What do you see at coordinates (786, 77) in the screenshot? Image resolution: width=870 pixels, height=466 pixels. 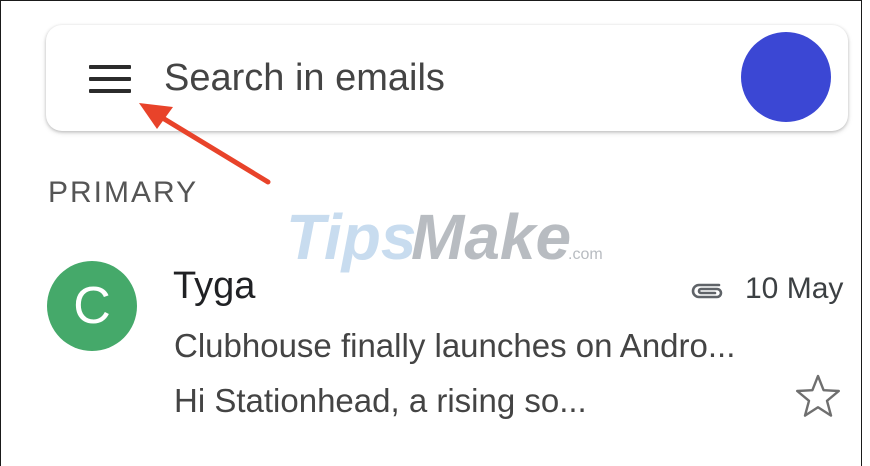 I see `account-avatar` at bounding box center [786, 77].